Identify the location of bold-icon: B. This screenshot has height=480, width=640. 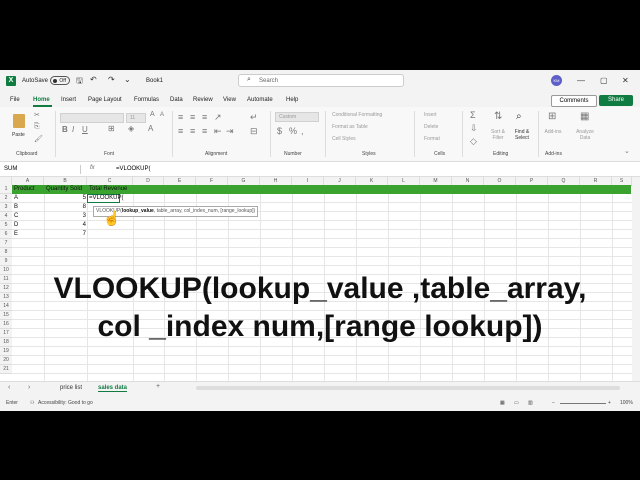
(65, 129).